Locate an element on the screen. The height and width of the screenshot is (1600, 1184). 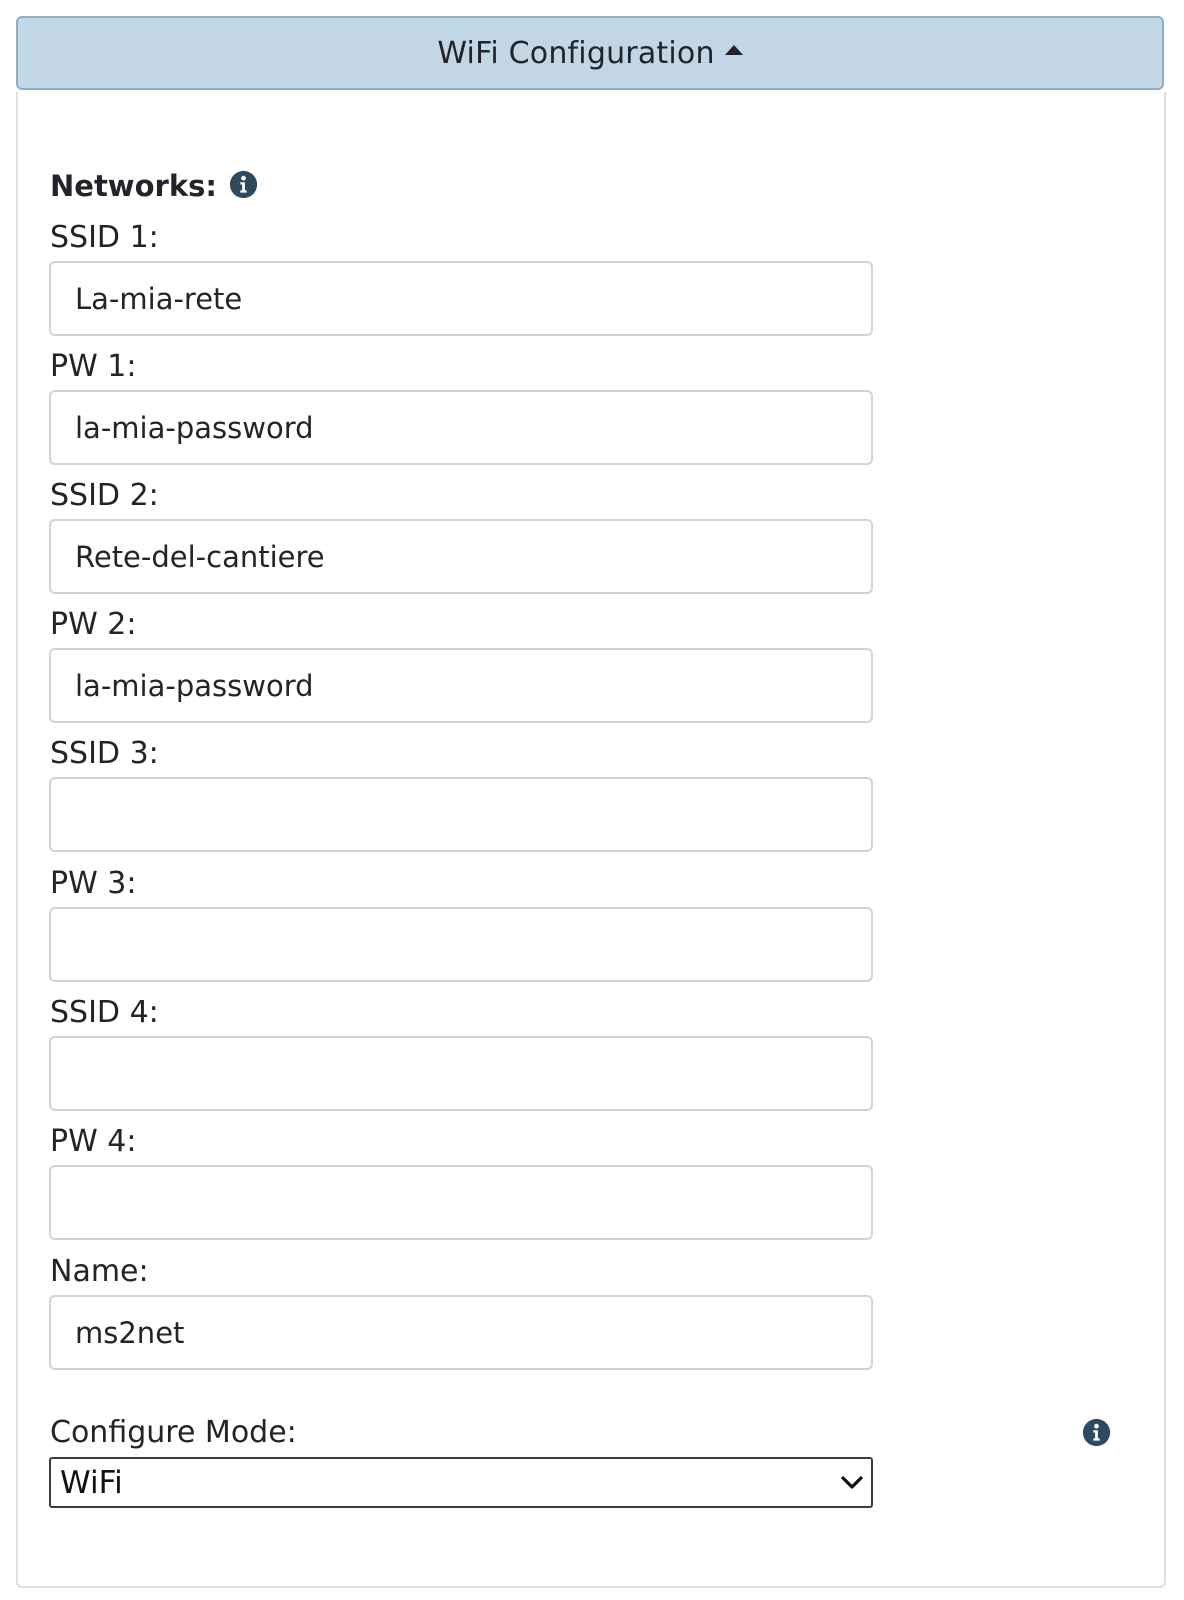
ssid-1-input is located at coordinates (461, 298).